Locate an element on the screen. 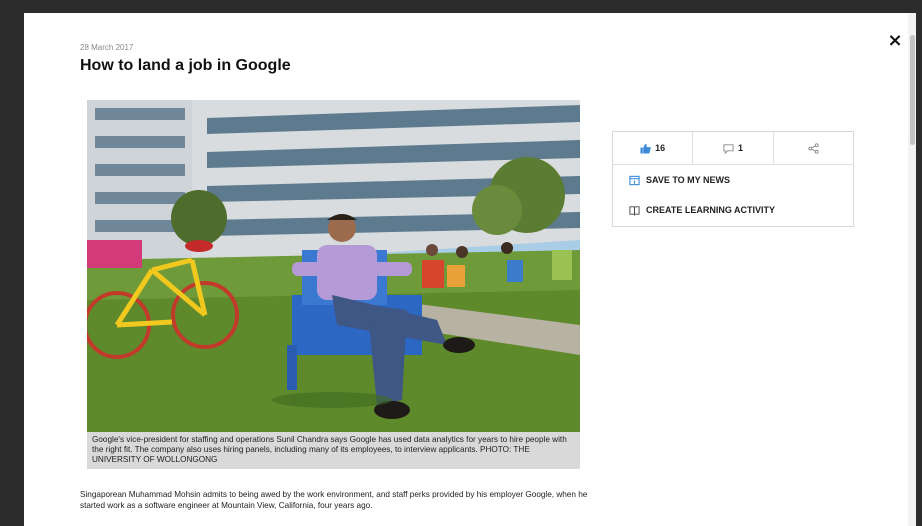 The width and height of the screenshot is (922, 526). share-icon is located at coordinates (813, 148).